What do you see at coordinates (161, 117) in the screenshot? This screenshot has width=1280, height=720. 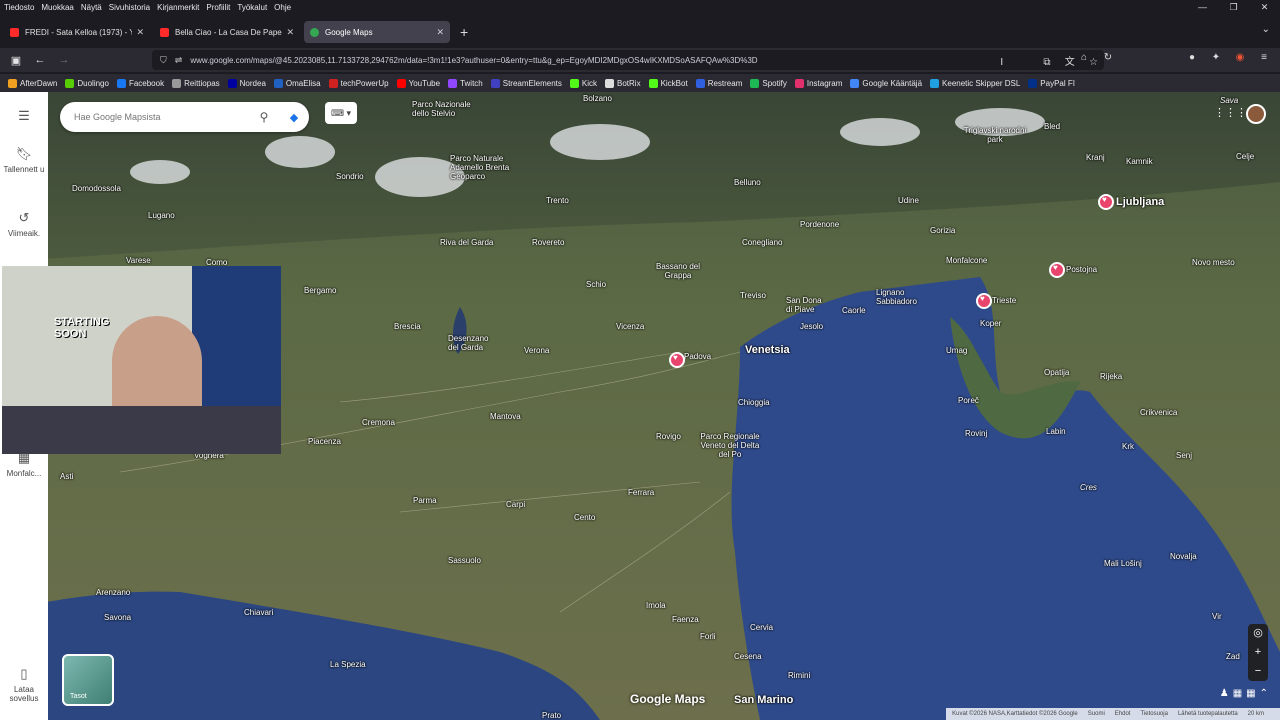 I see `search-input` at bounding box center [161, 117].